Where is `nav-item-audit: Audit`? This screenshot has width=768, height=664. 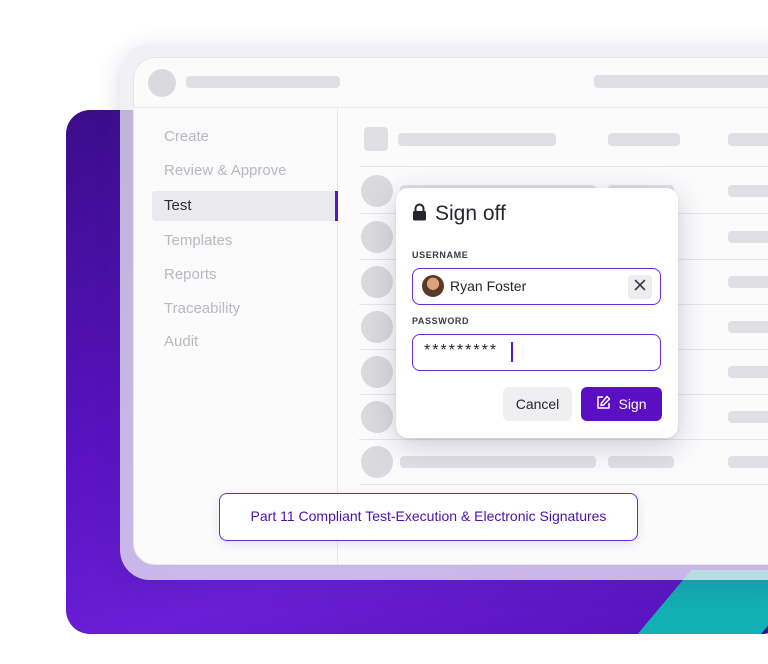
nav-item-audit: Audit is located at coordinates (244, 342).